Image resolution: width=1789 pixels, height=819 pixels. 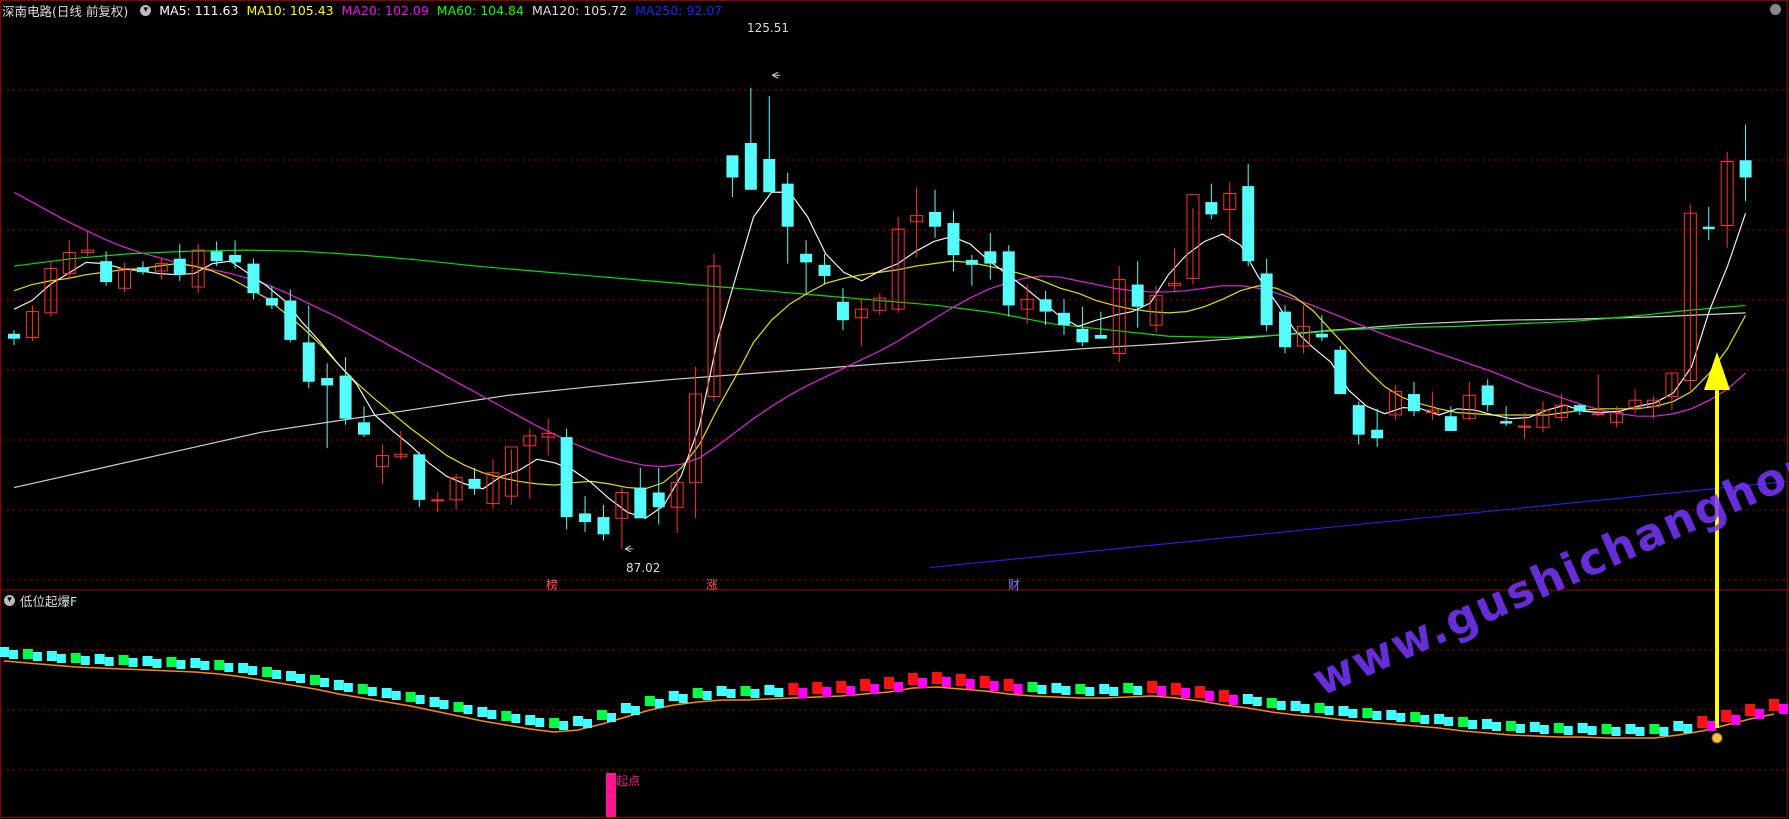 What do you see at coordinates (49, 601) in the screenshot?
I see `sub-panel-title: 低位起爆F` at bounding box center [49, 601].